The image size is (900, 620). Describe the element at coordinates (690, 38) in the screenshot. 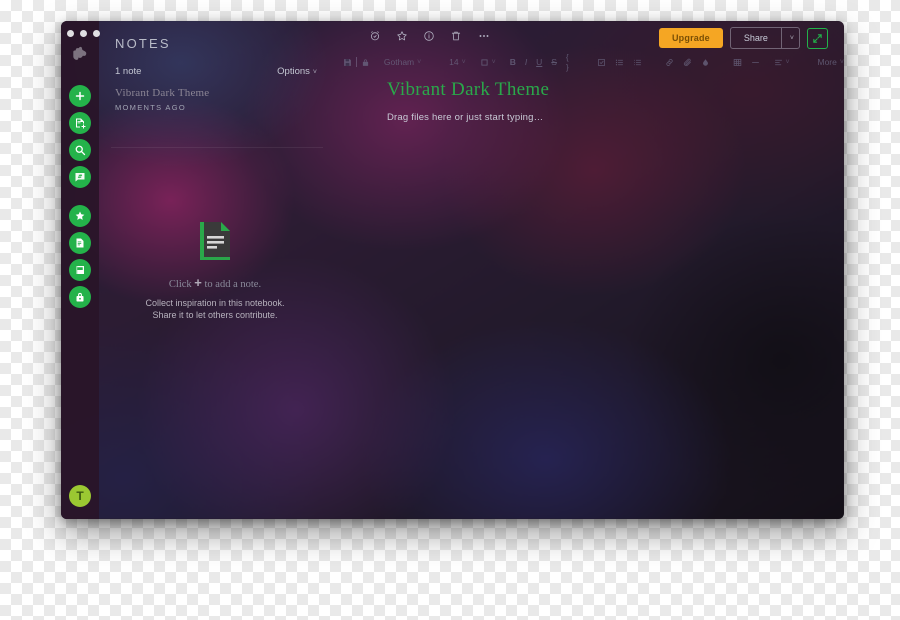

I see `upgrade-button: Upgrade` at that location.